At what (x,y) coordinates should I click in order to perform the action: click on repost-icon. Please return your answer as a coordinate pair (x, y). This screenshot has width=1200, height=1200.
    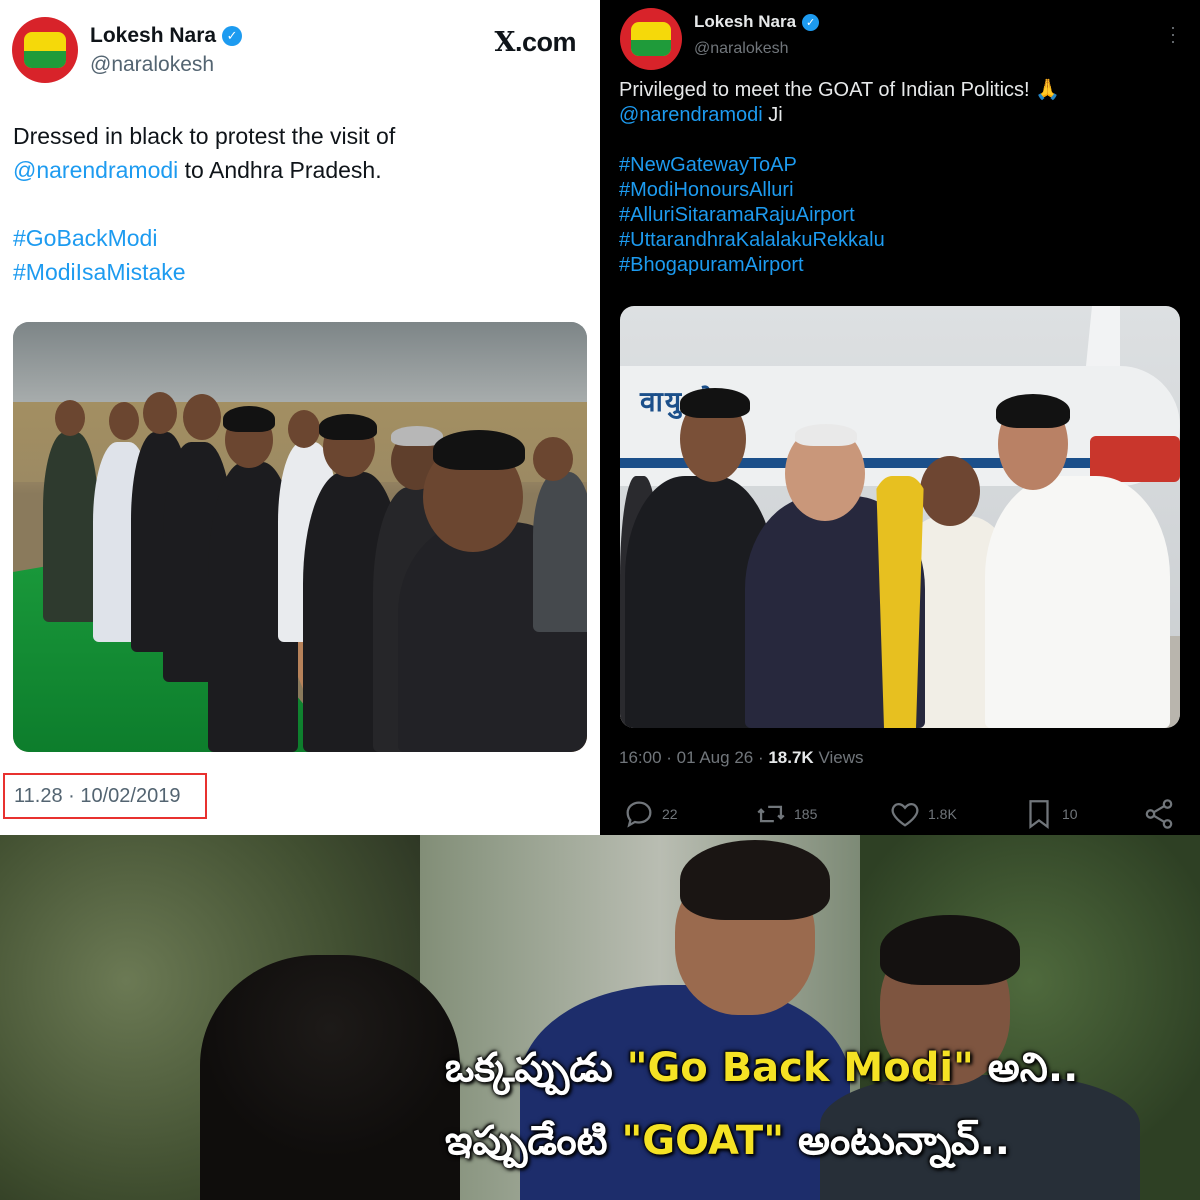
    Looking at the image, I should click on (771, 814).